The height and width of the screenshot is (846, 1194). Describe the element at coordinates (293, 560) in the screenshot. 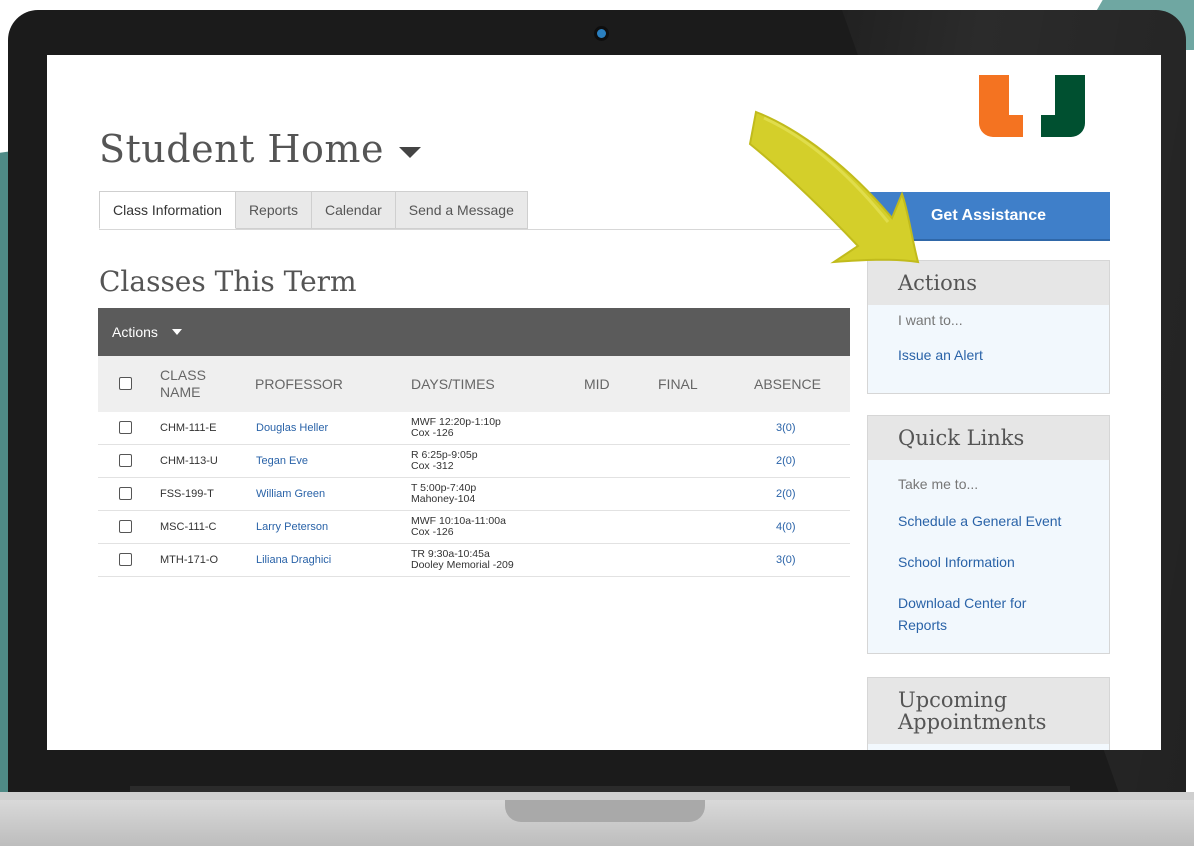

I see `professor-link: Liliana Draghici` at that location.